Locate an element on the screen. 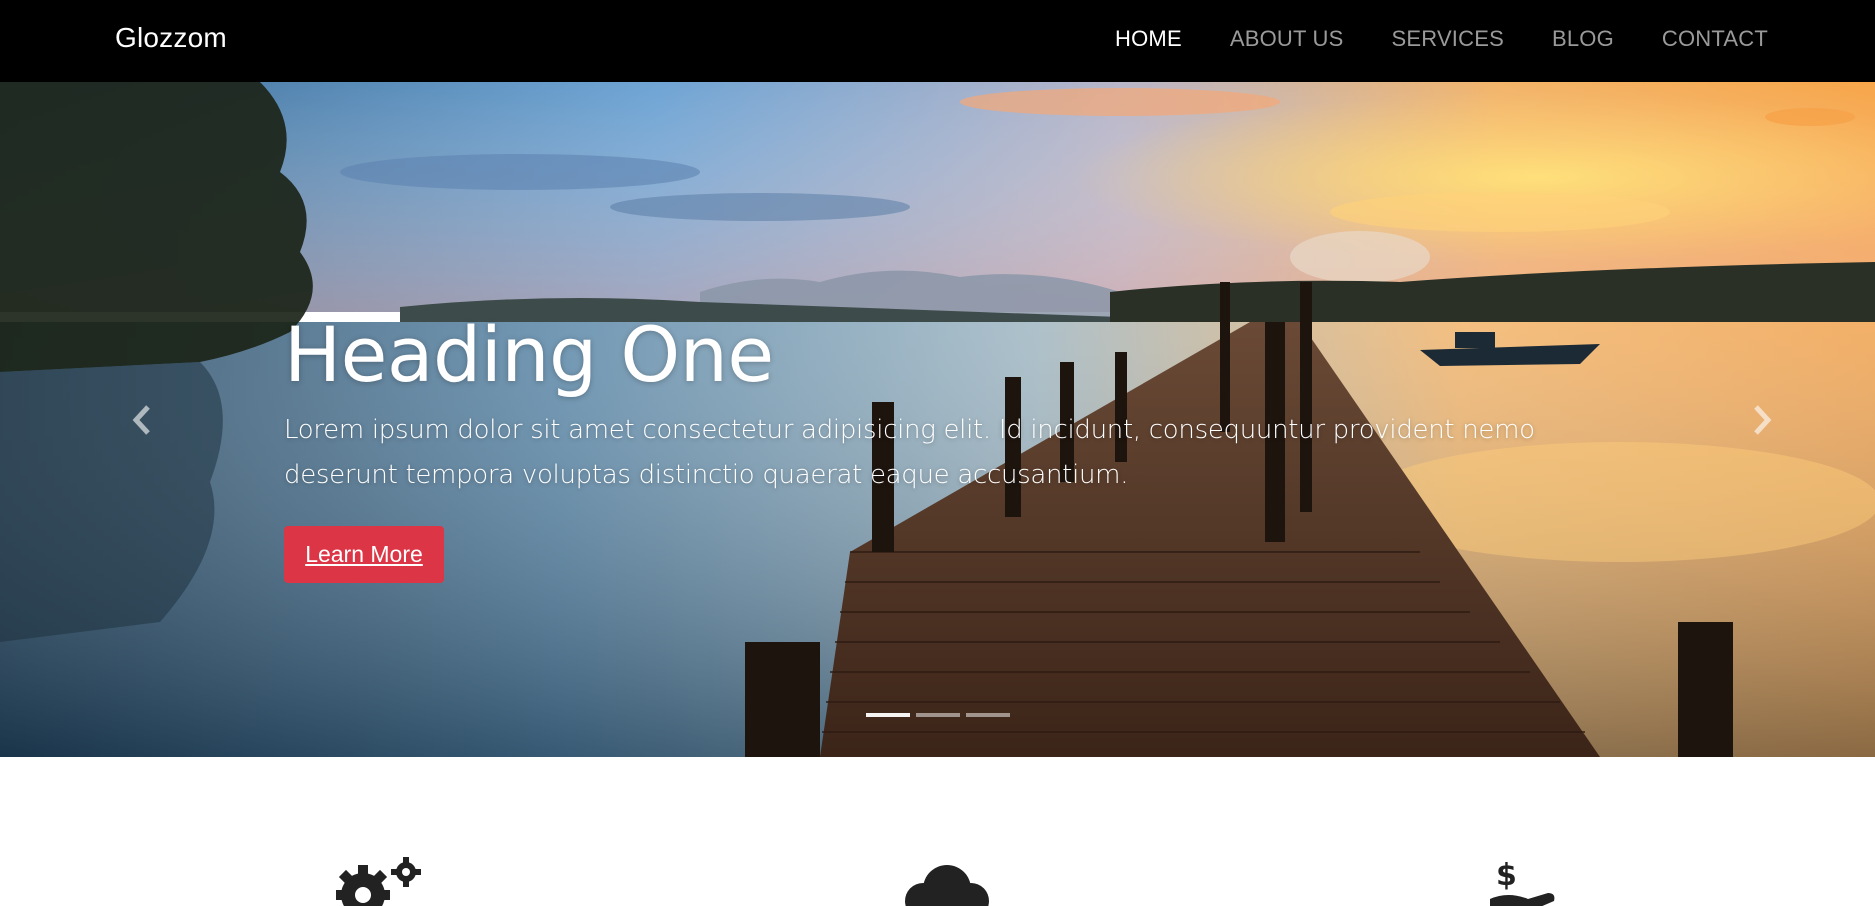  carousel-prev-button is located at coordinates (142, 419).